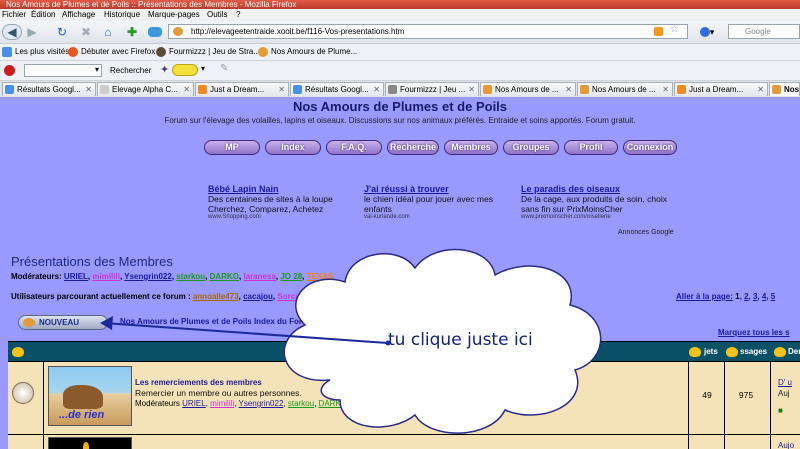 The height and width of the screenshot is (449, 800). What do you see at coordinates (737, 296) in the screenshot?
I see `page-link: 1` at bounding box center [737, 296].